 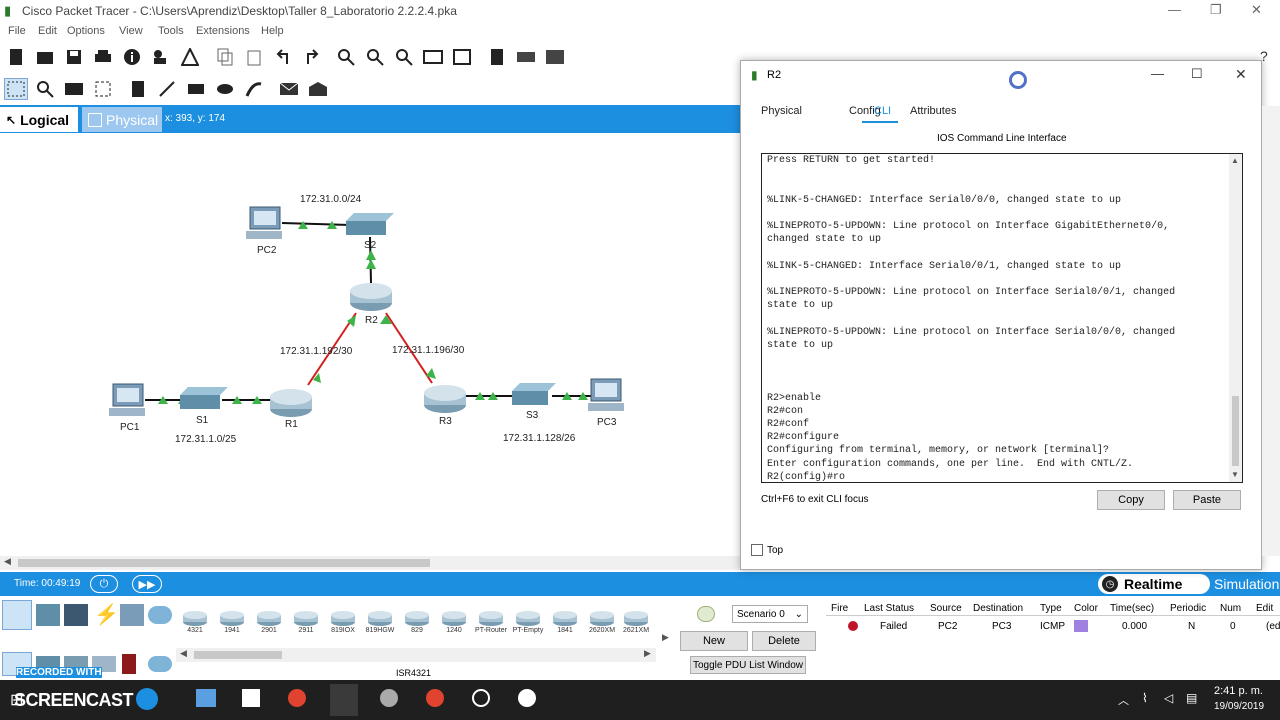 I want to click on paste-icon, so click(x=254, y=57).